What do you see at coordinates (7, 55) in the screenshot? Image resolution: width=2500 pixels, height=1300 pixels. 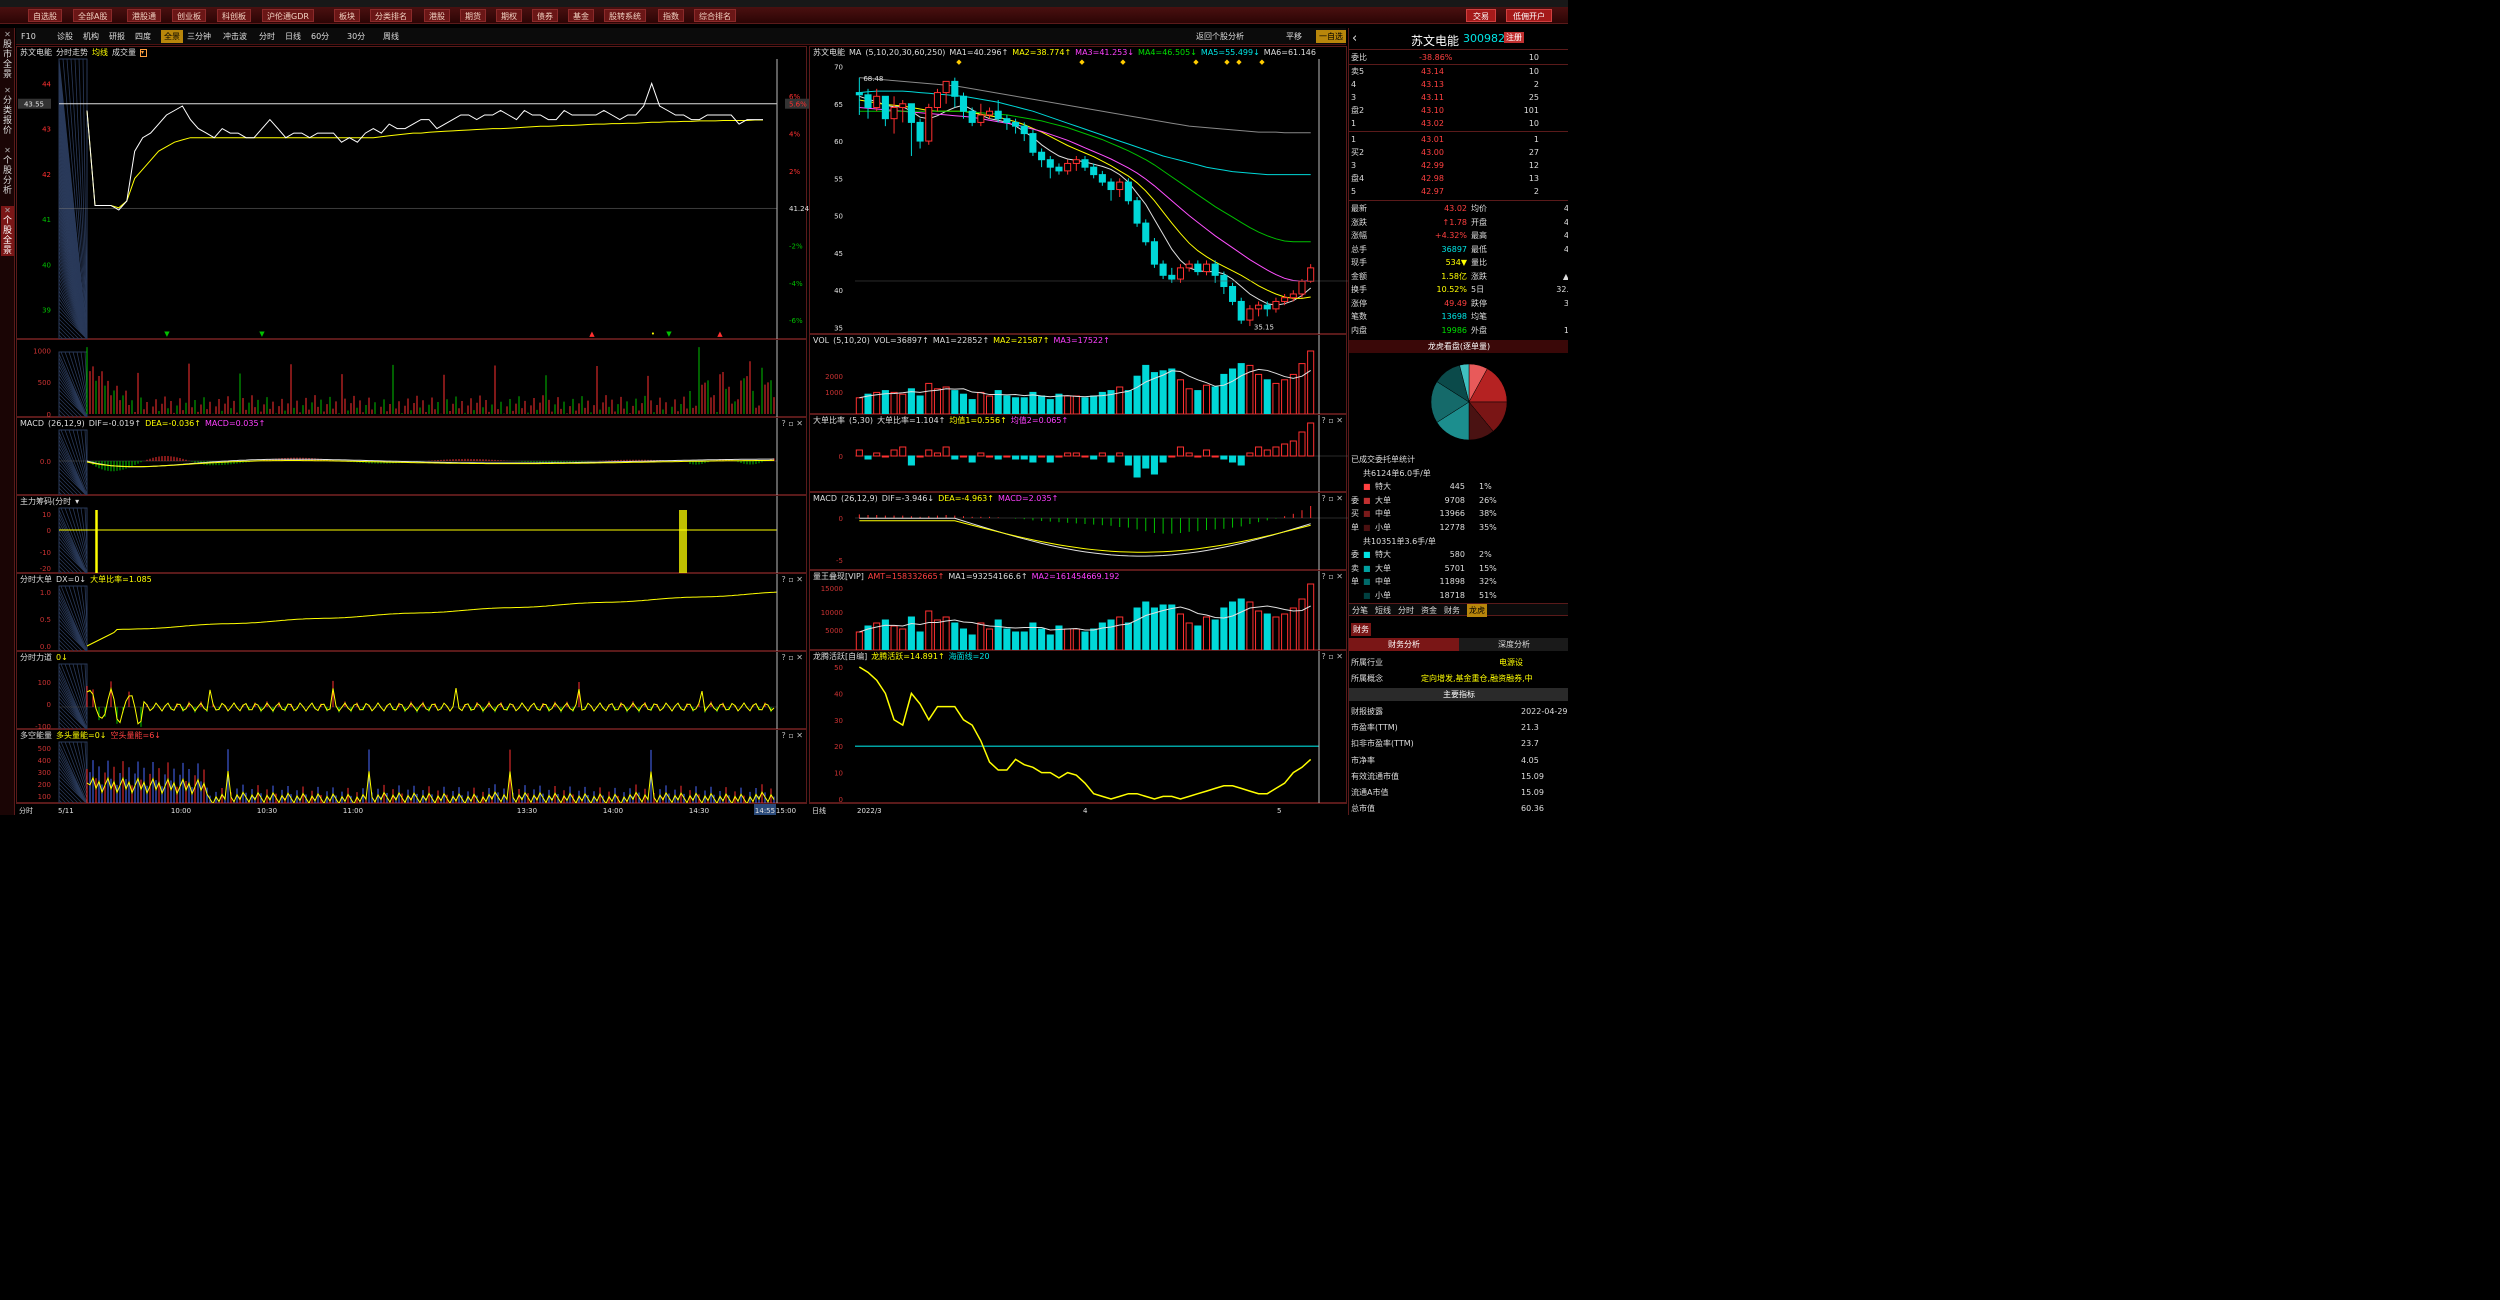 I see `side-nav-item: ✕ 股市全景` at bounding box center [7, 55].